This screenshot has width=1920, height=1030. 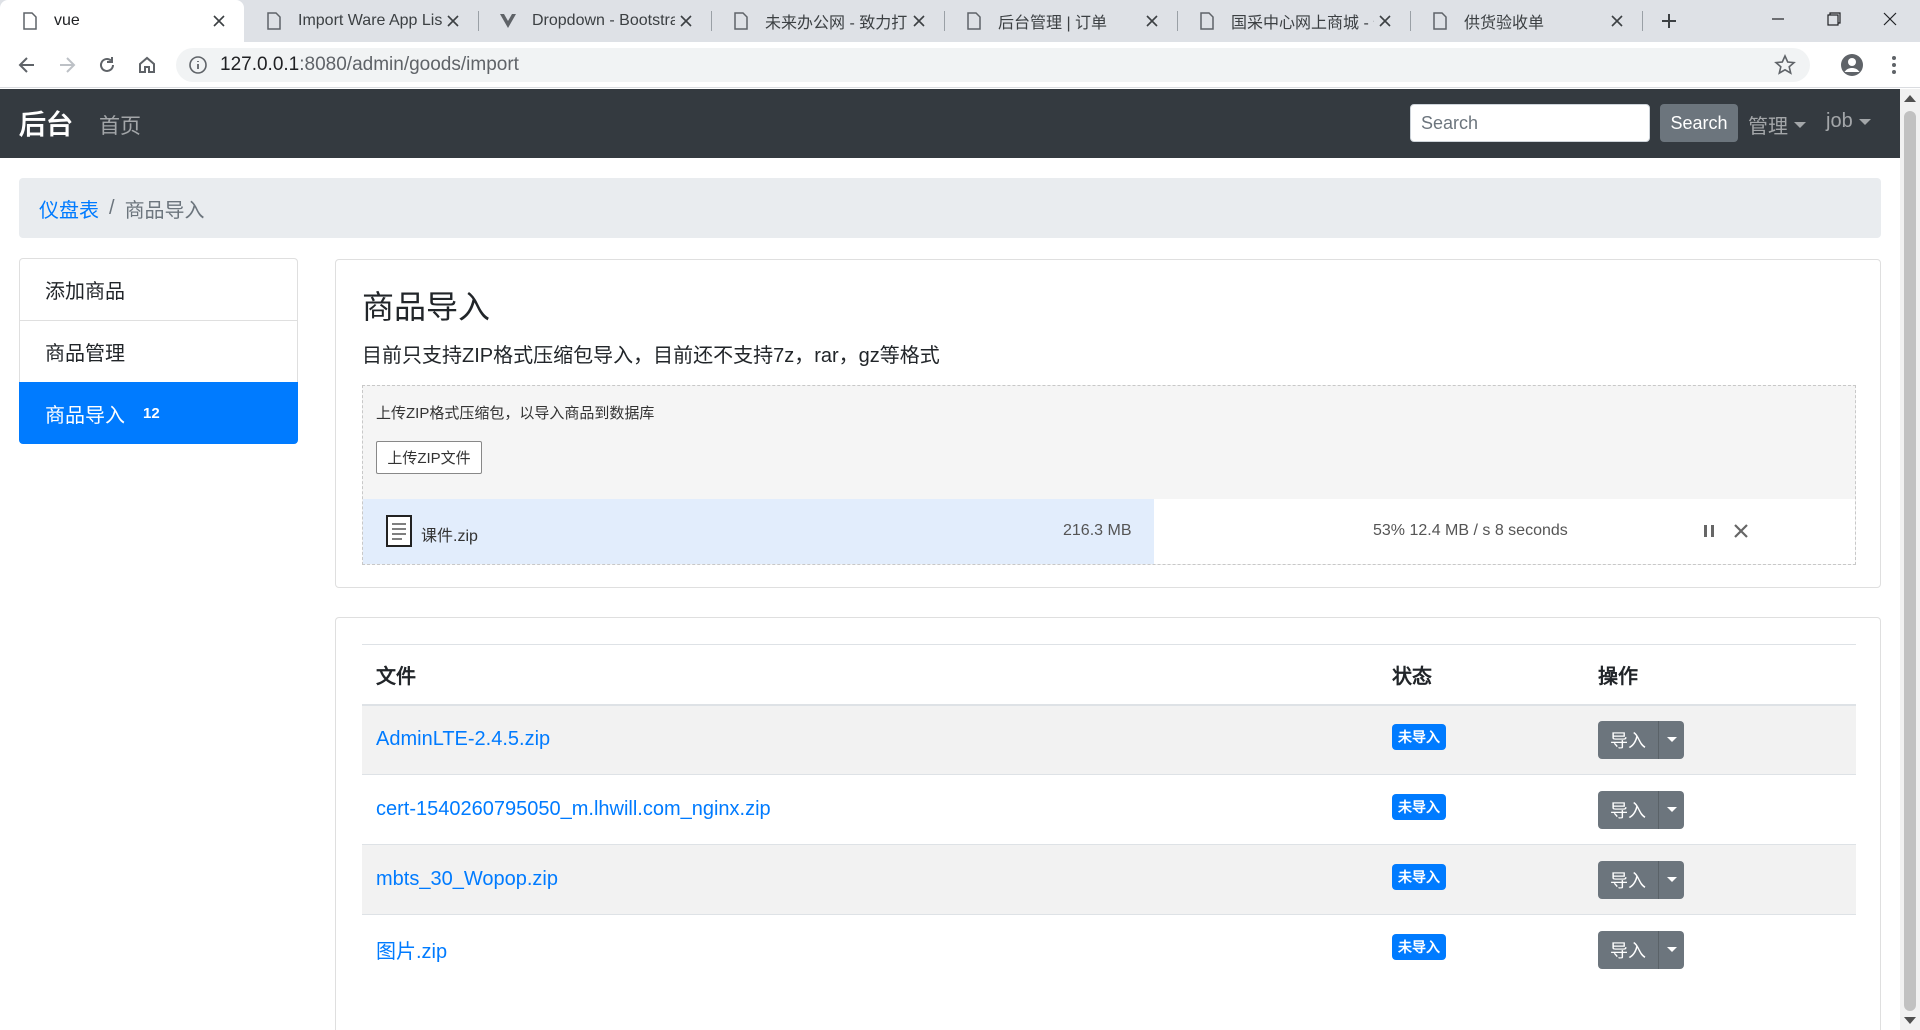 I want to click on scroll-up-arrow-icon, so click(x=1910, y=98).